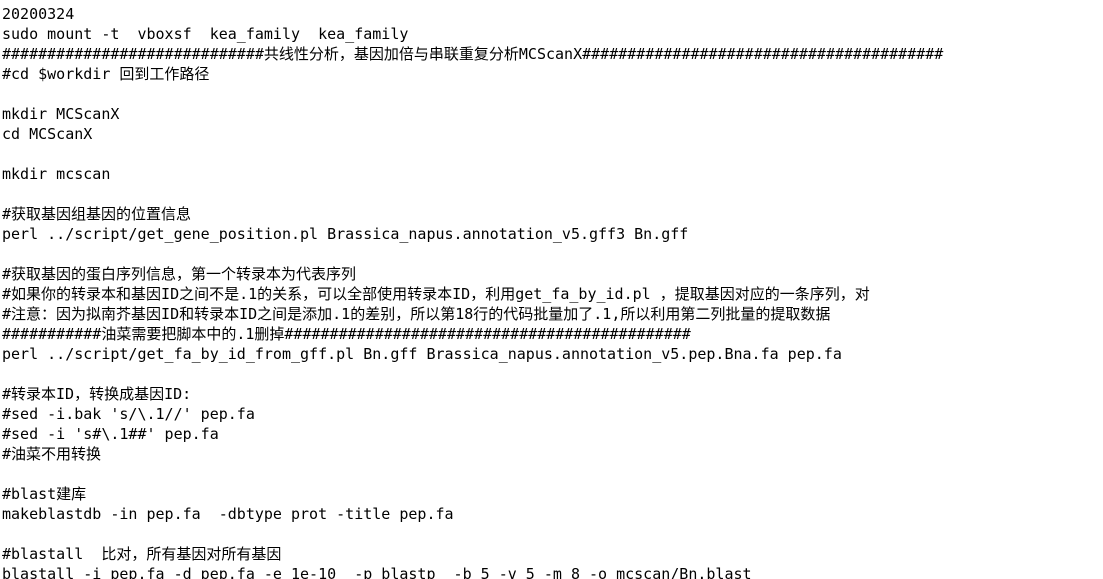  What do you see at coordinates (44, 494) in the screenshot?
I see `code-line: #blast建库` at bounding box center [44, 494].